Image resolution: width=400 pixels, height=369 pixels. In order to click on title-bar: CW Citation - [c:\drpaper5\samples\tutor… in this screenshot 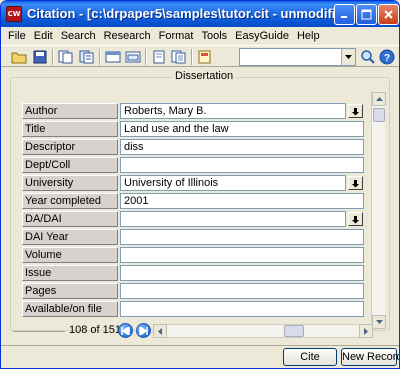, I will do `click(200, 14)`.